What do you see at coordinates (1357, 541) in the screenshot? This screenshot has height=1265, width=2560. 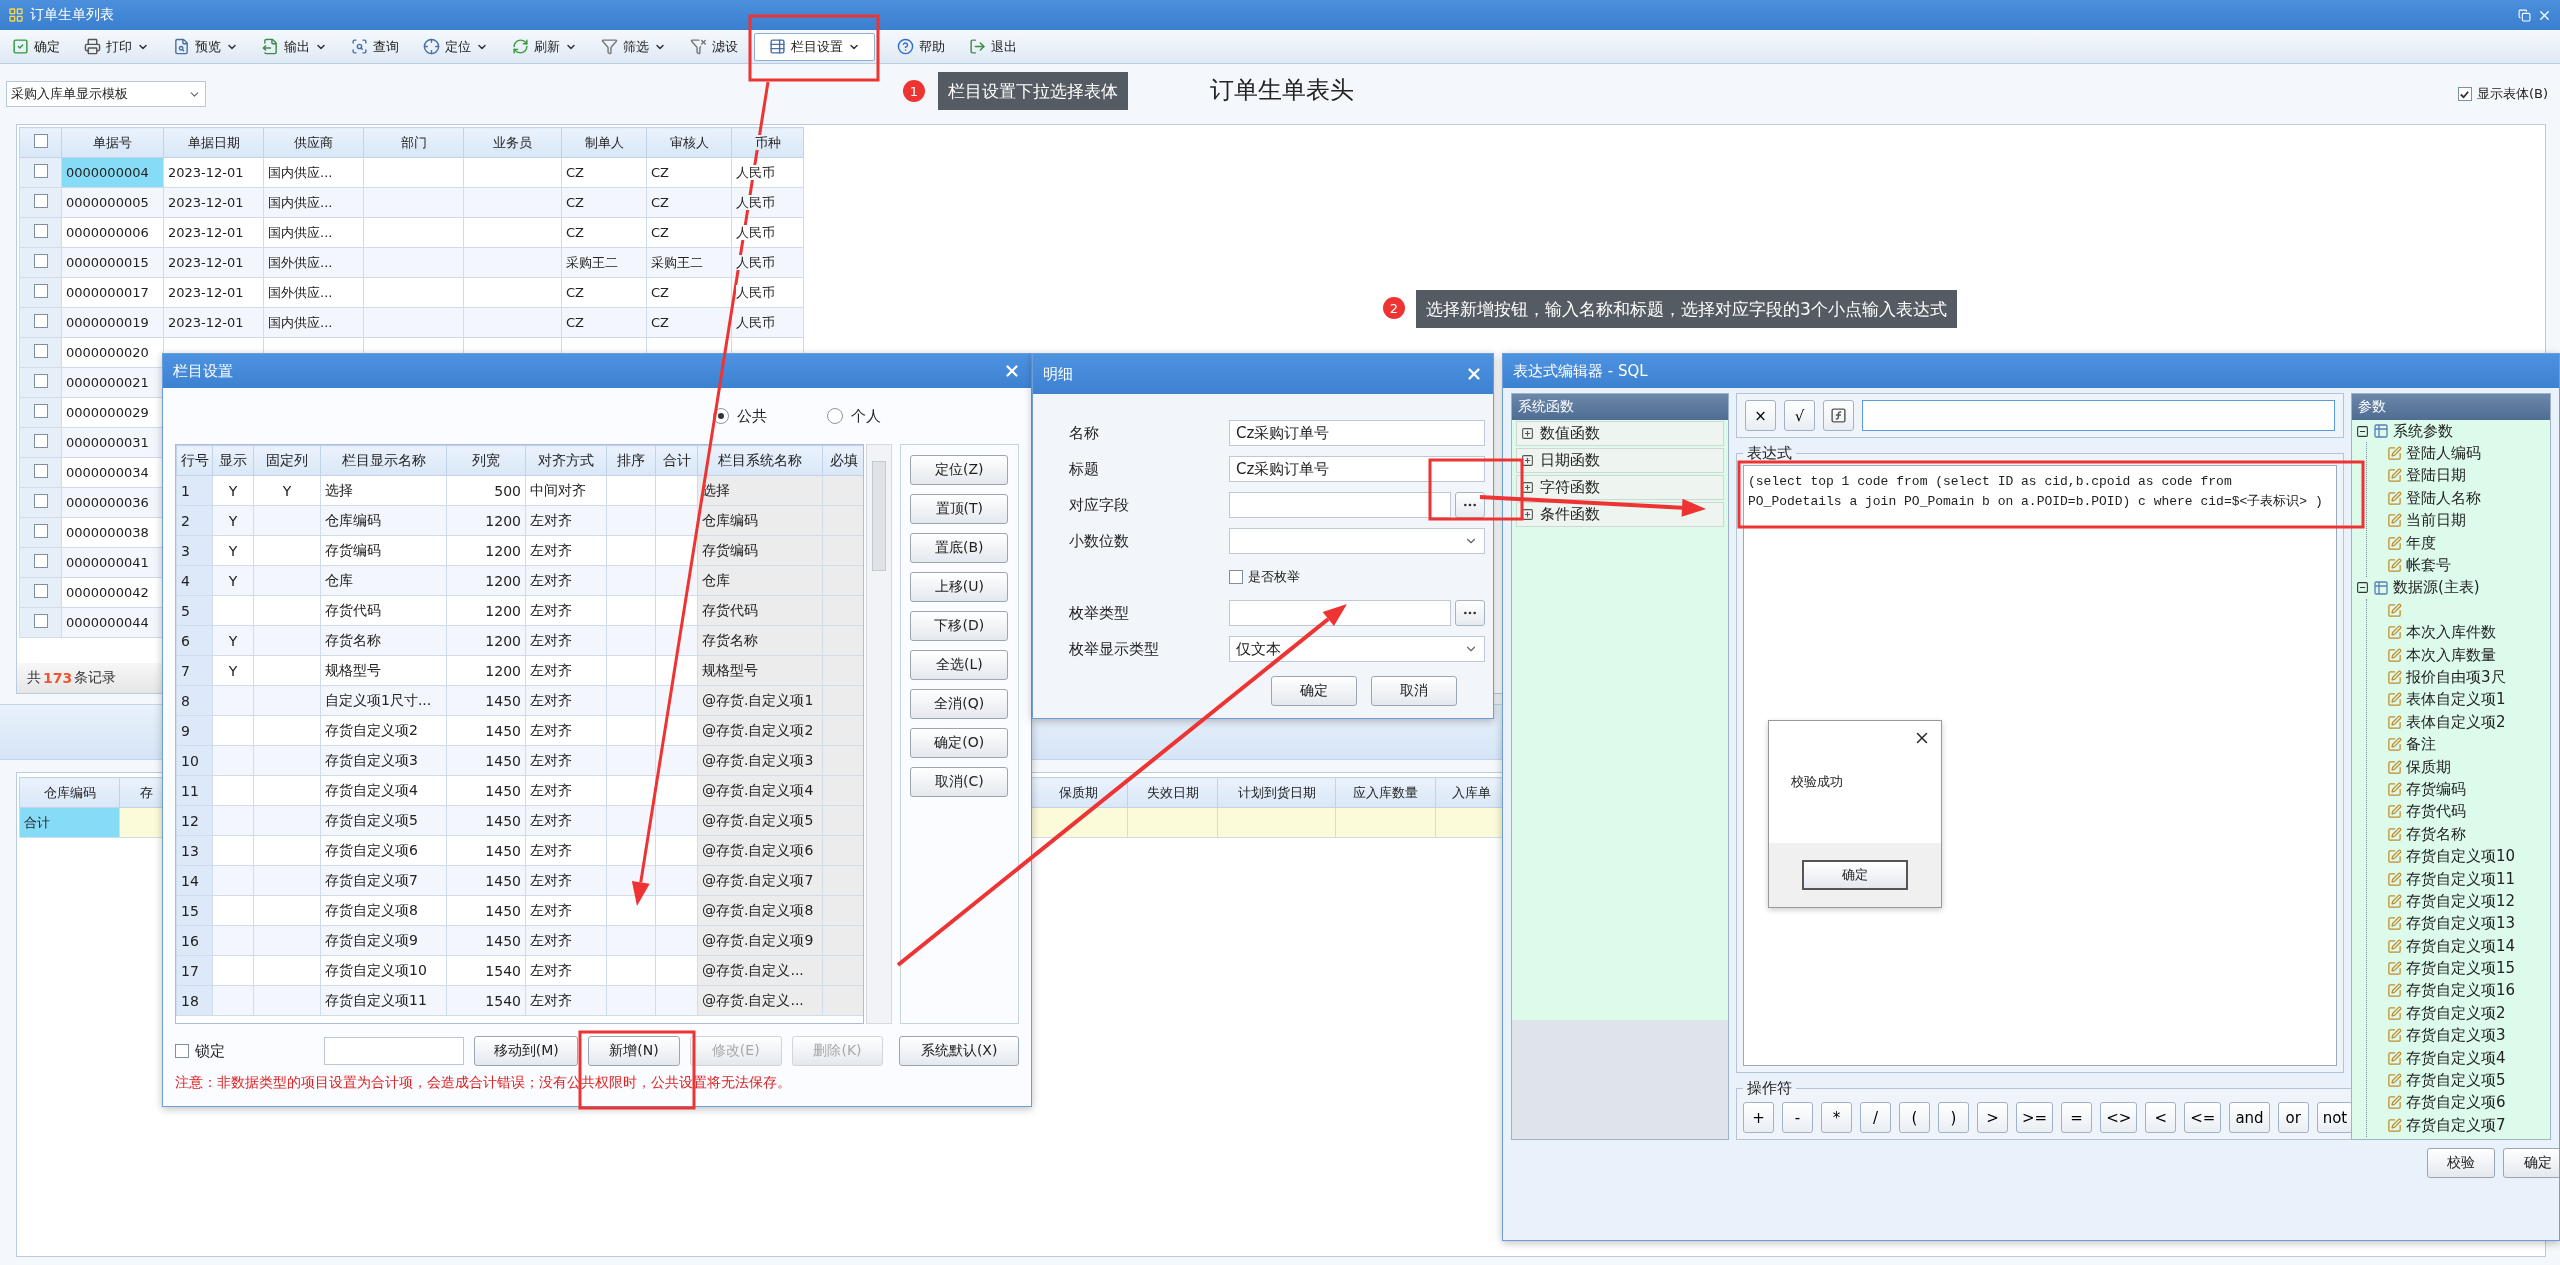 I see `dropdown-field` at bounding box center [1357, 541].